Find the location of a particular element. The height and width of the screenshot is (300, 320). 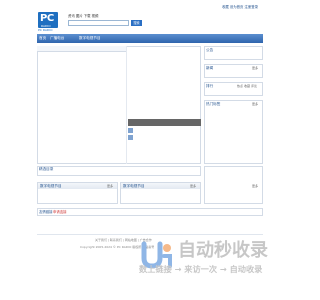

nav-item-digital-tv: 数字电视节目 is located at coordinates (90, 38).